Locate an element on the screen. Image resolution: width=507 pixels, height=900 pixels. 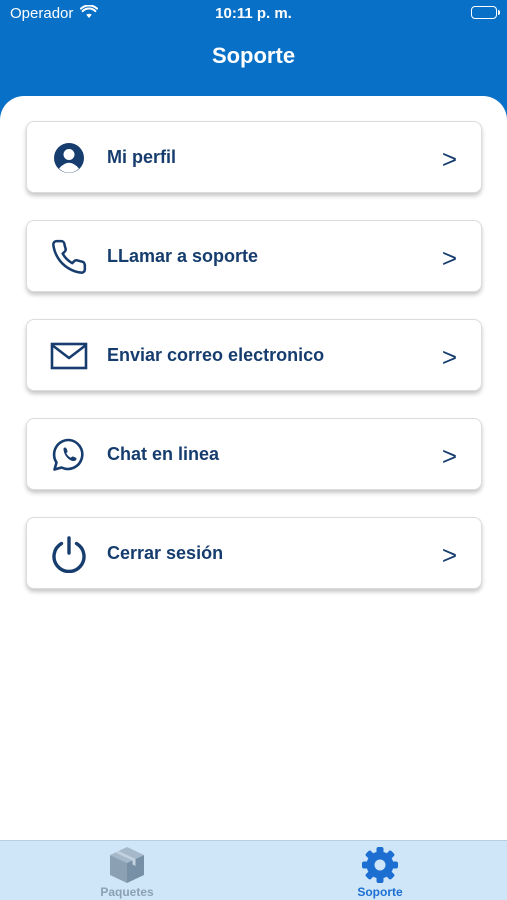
tab-paquetes: Paquetes is located at coordinates (127, 870).